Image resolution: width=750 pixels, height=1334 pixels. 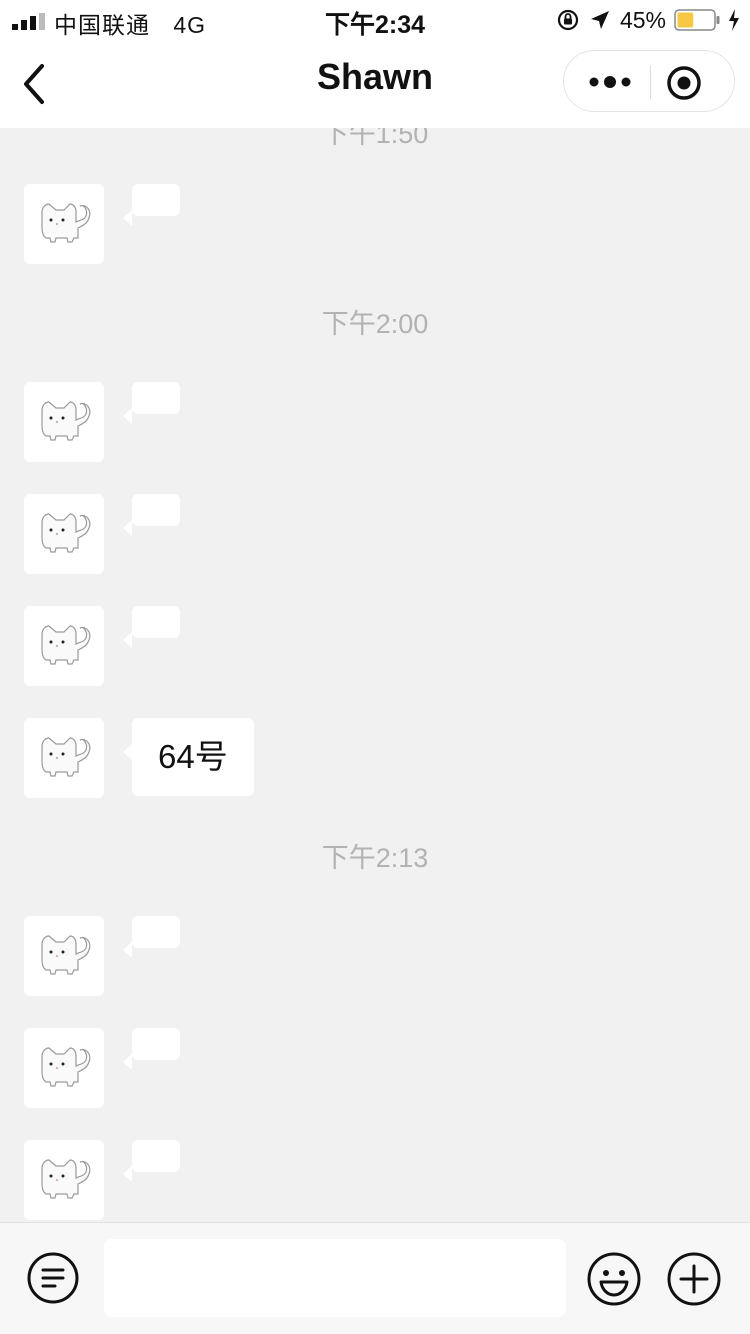 I want to click on battery-fill, so click(x=685, y=20).